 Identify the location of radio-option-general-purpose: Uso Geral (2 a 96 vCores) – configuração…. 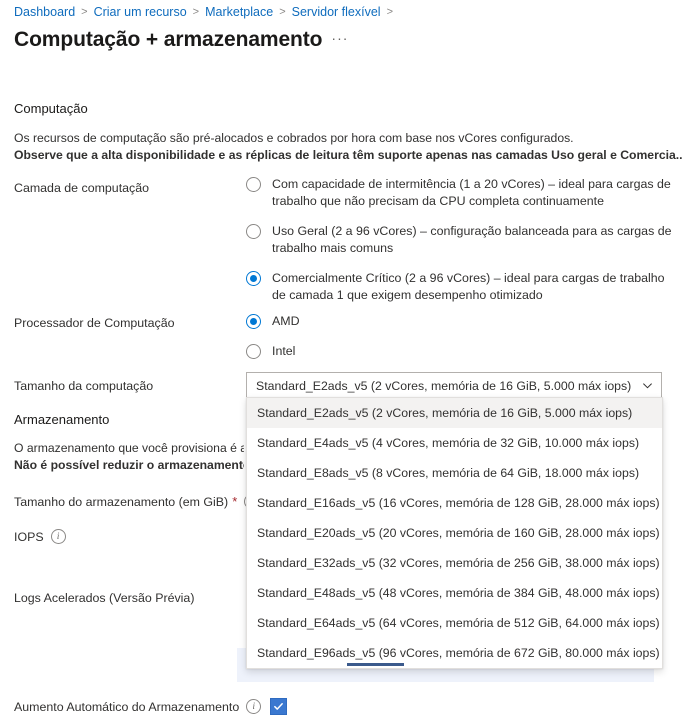
(459, 240).